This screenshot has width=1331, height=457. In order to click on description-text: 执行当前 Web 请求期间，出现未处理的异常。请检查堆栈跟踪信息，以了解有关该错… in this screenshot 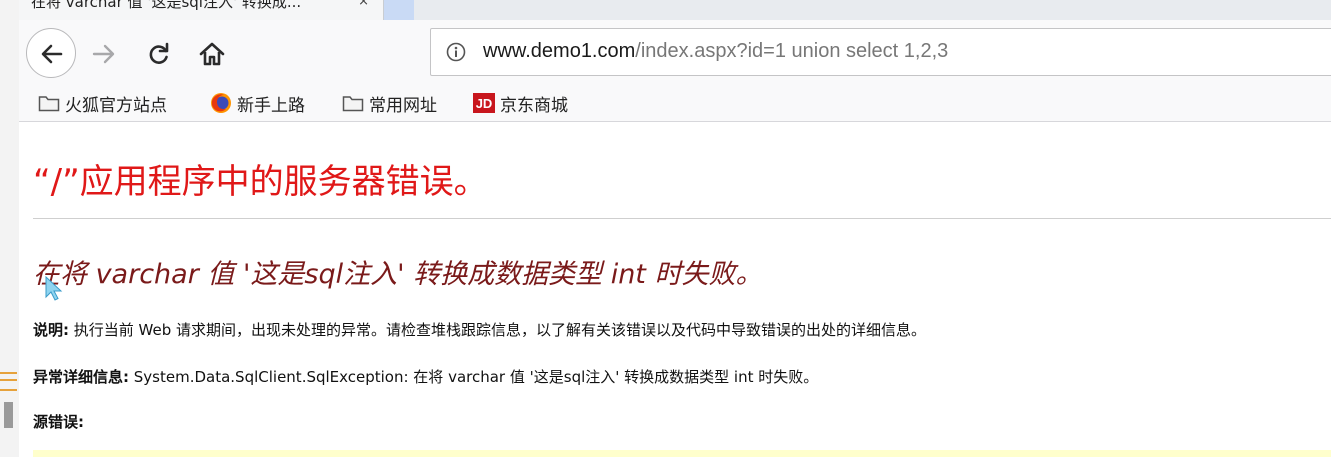, I will do `click(498, 330)`.